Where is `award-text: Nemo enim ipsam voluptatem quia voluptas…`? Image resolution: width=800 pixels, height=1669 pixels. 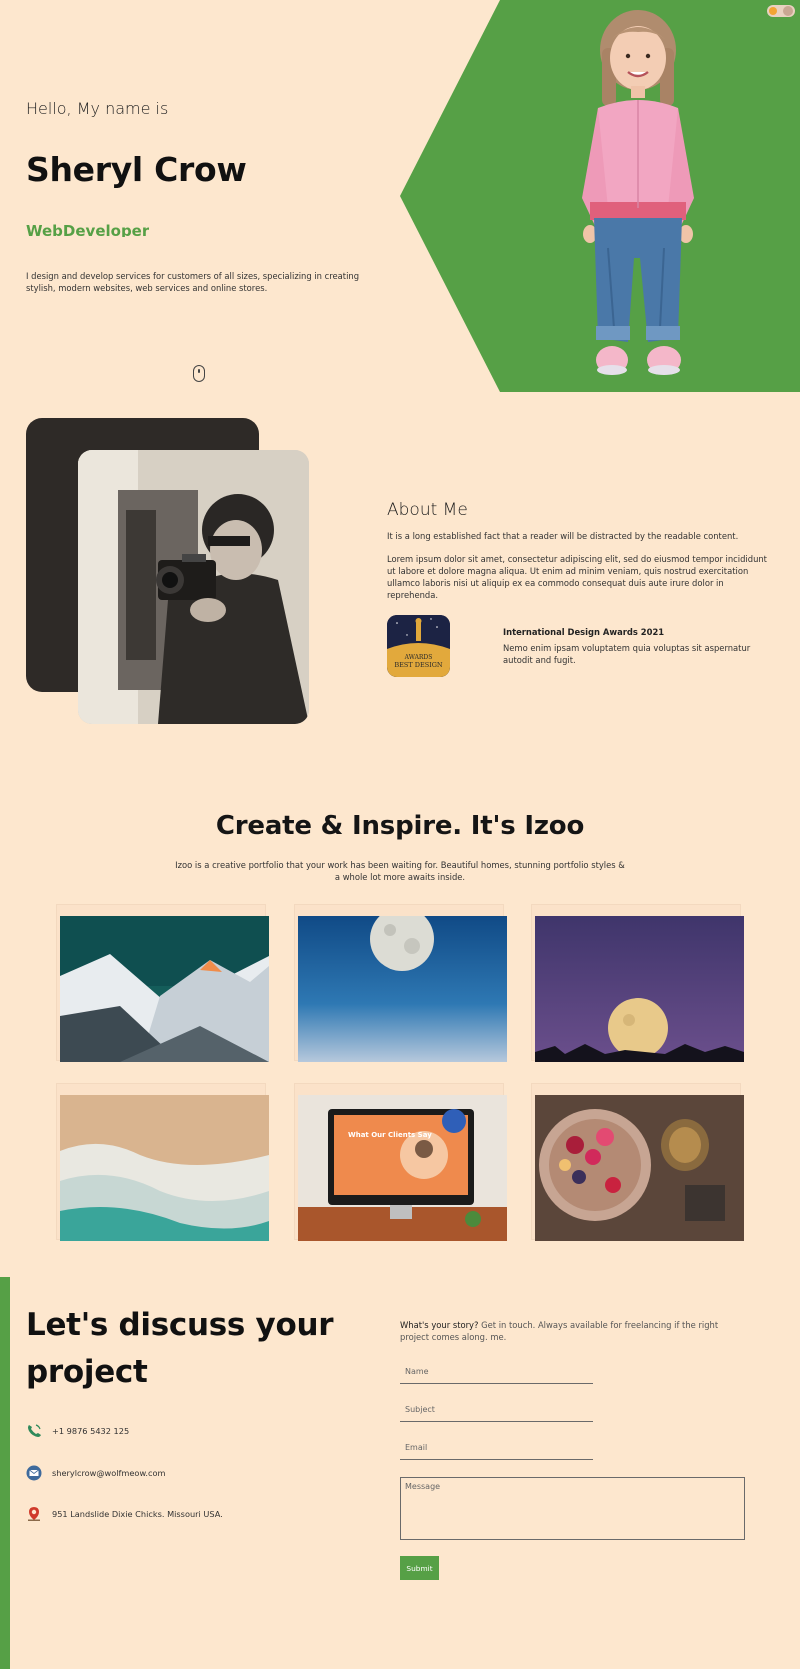
award-text: Nemo enim ipsam voluptatem quia voluptas… is located at coordinates (627, 654).